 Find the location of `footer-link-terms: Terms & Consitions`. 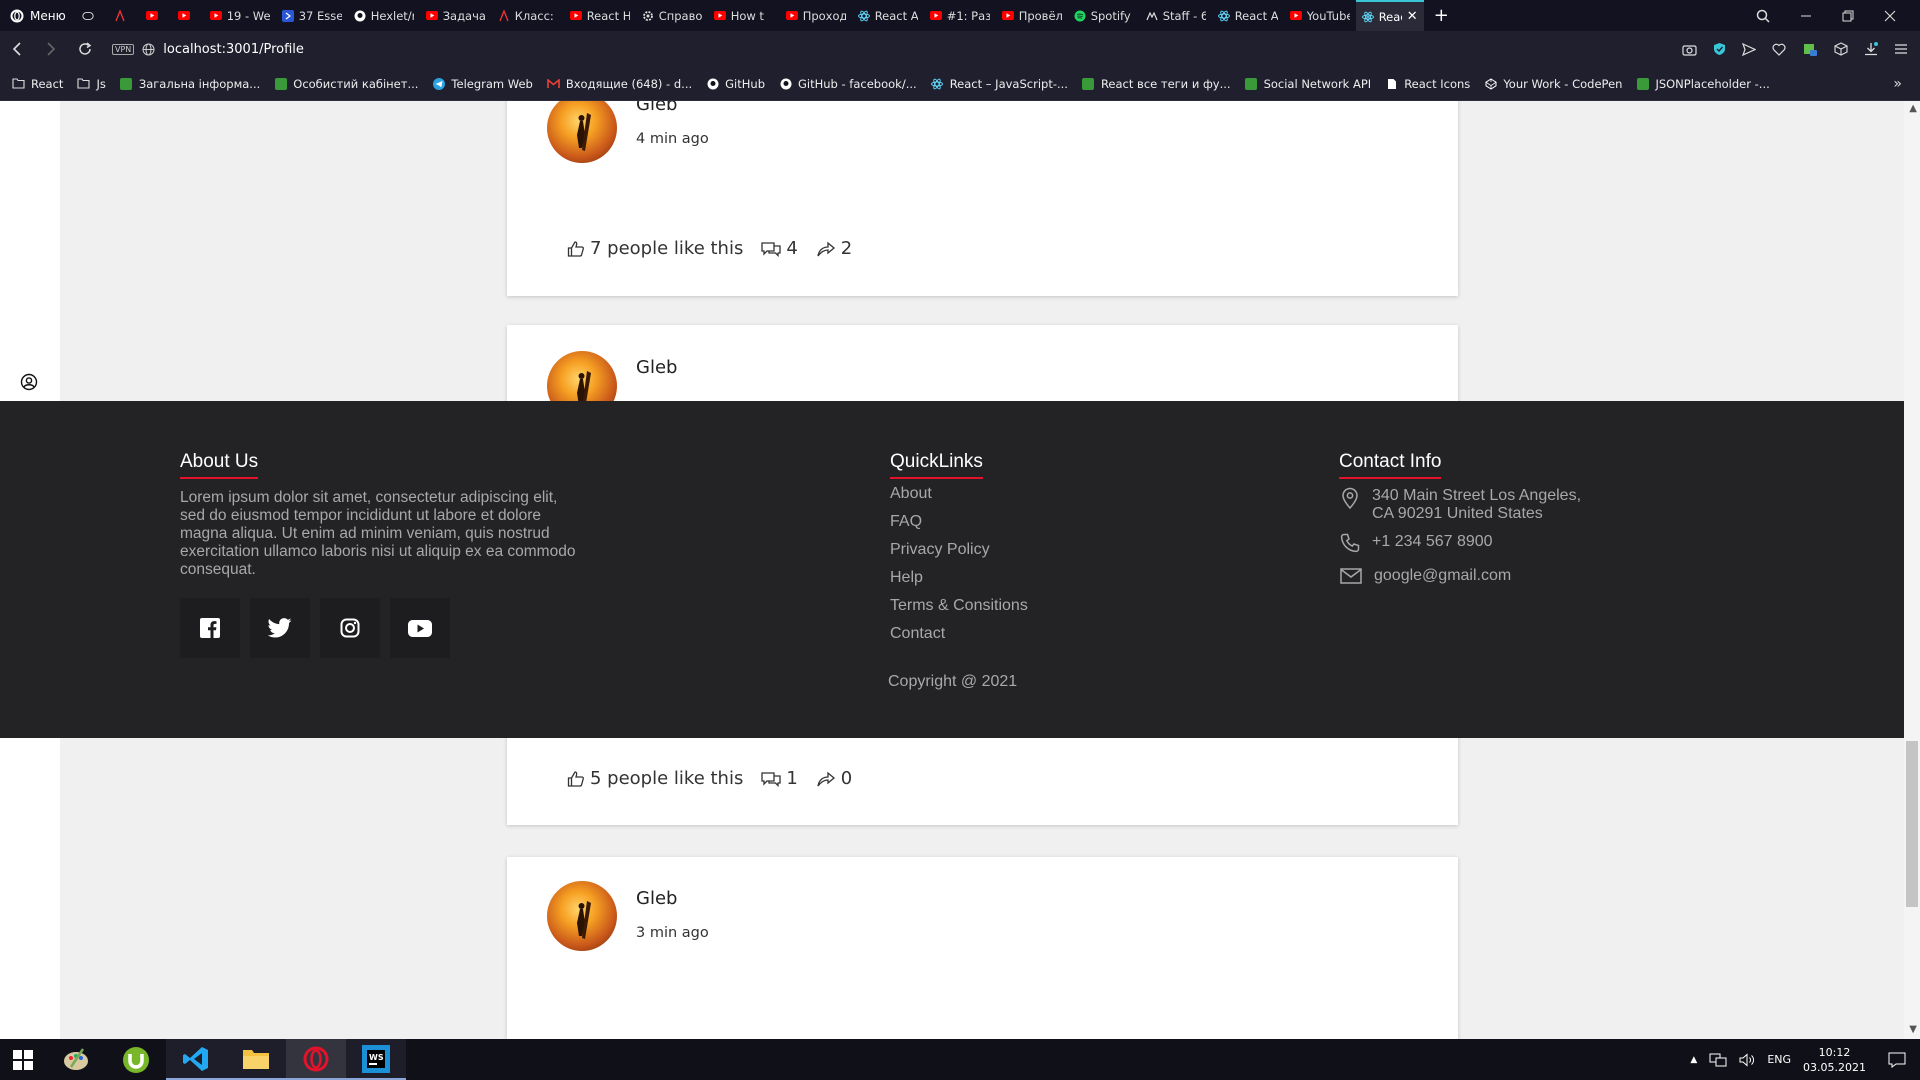

footer-link-terms: Terms & Consitions is located at coordinates (959, 607).